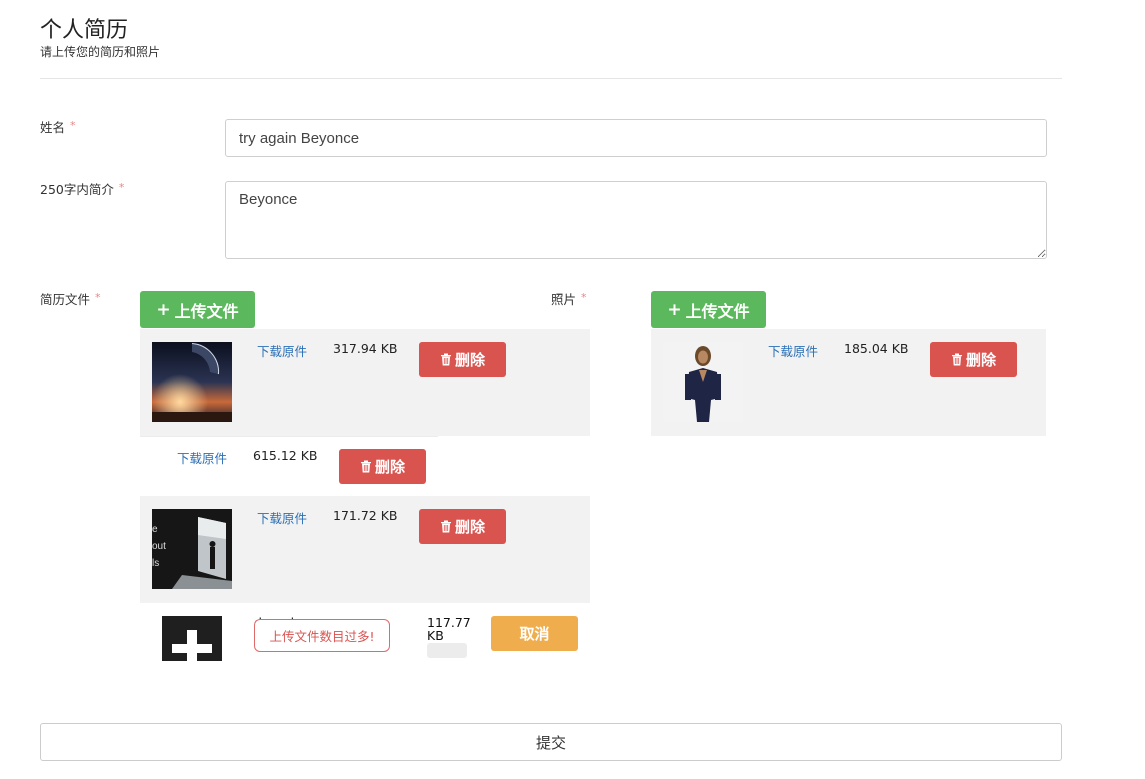  Describe the element at coordinates (197, 309) in the screenshot. I see `resume-upload-button: + 上传文件` at that location.